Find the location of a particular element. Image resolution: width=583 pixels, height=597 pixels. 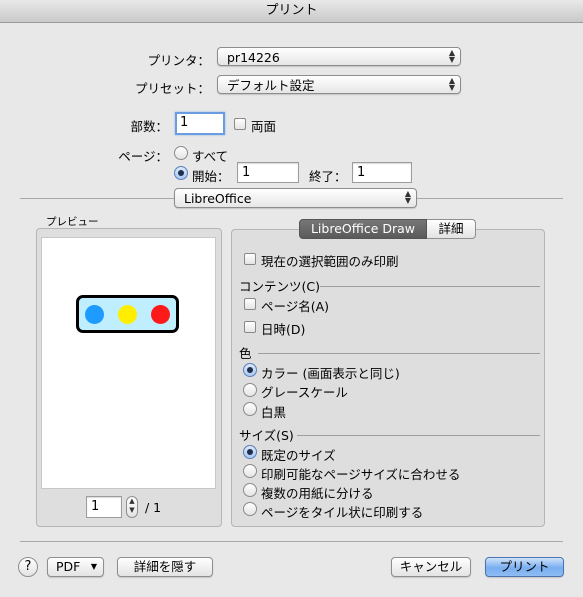

color-divider is located at coordinates (399, 353).